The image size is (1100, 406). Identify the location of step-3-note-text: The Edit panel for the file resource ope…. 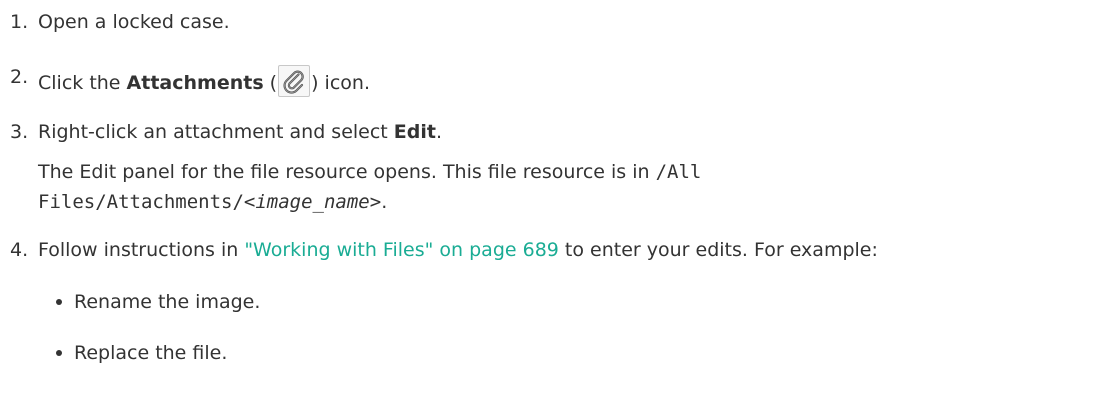
(347, 172).